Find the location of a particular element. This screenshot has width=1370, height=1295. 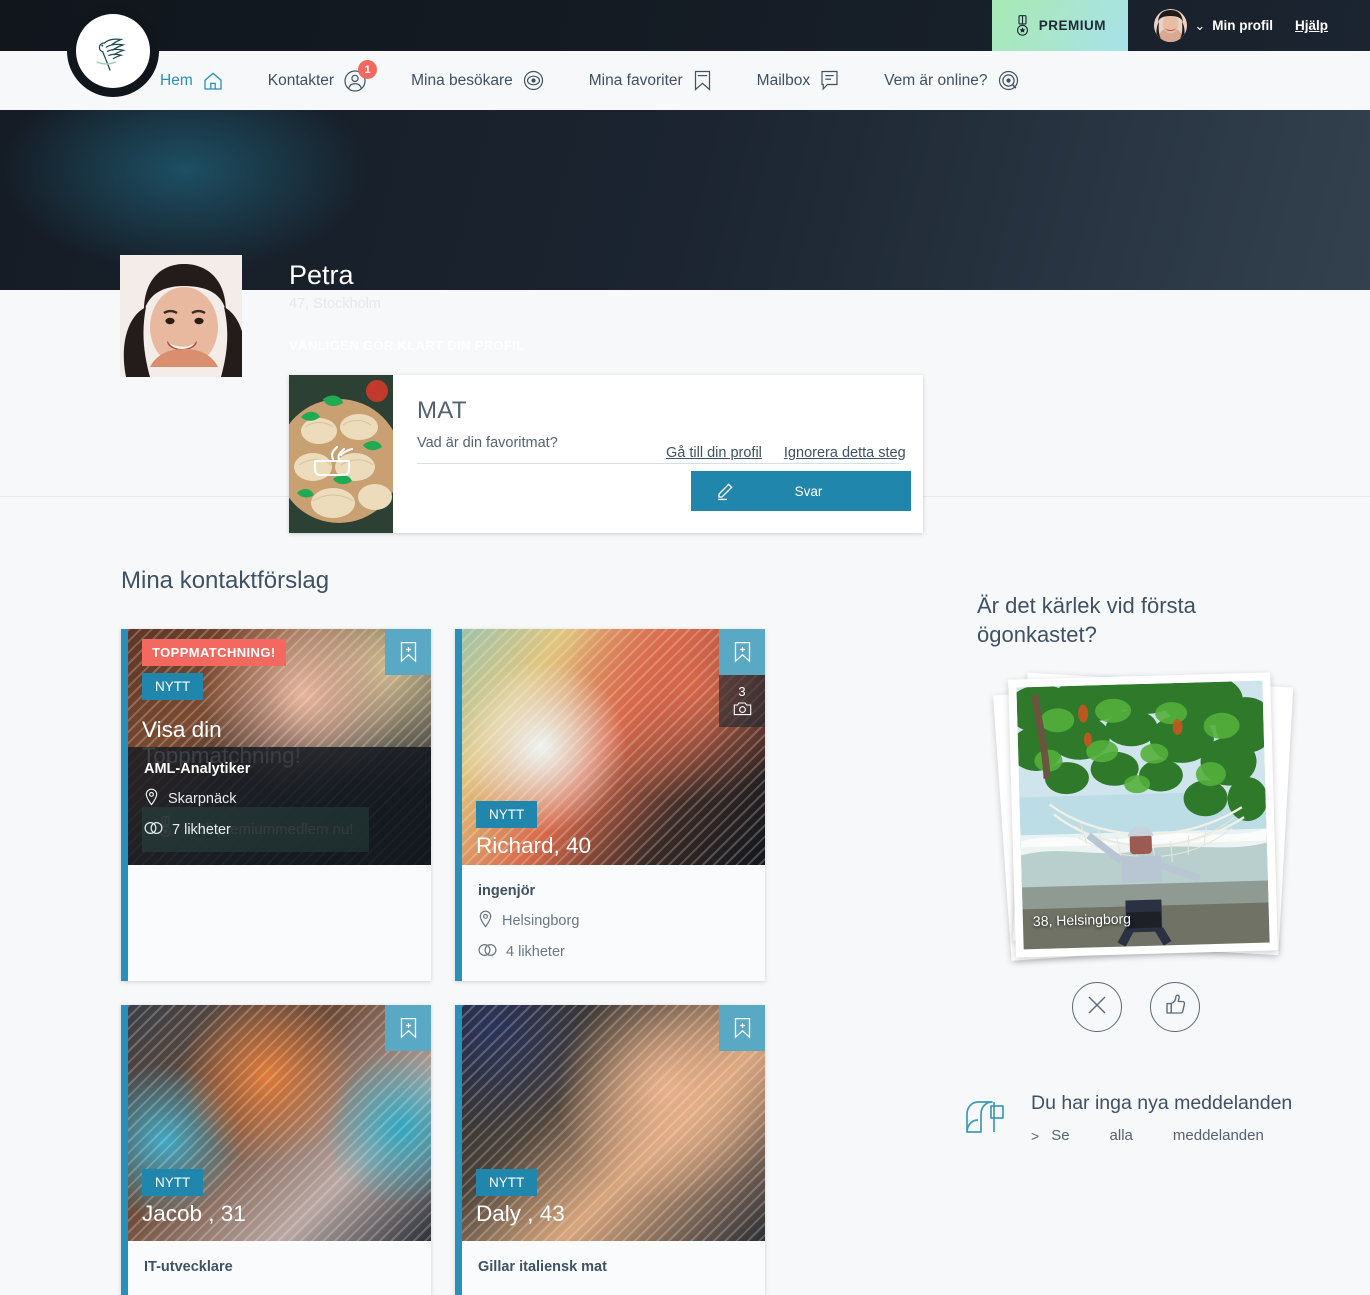

go-to-profile-link: Gå till din profil is located at coordinates (714, 453).